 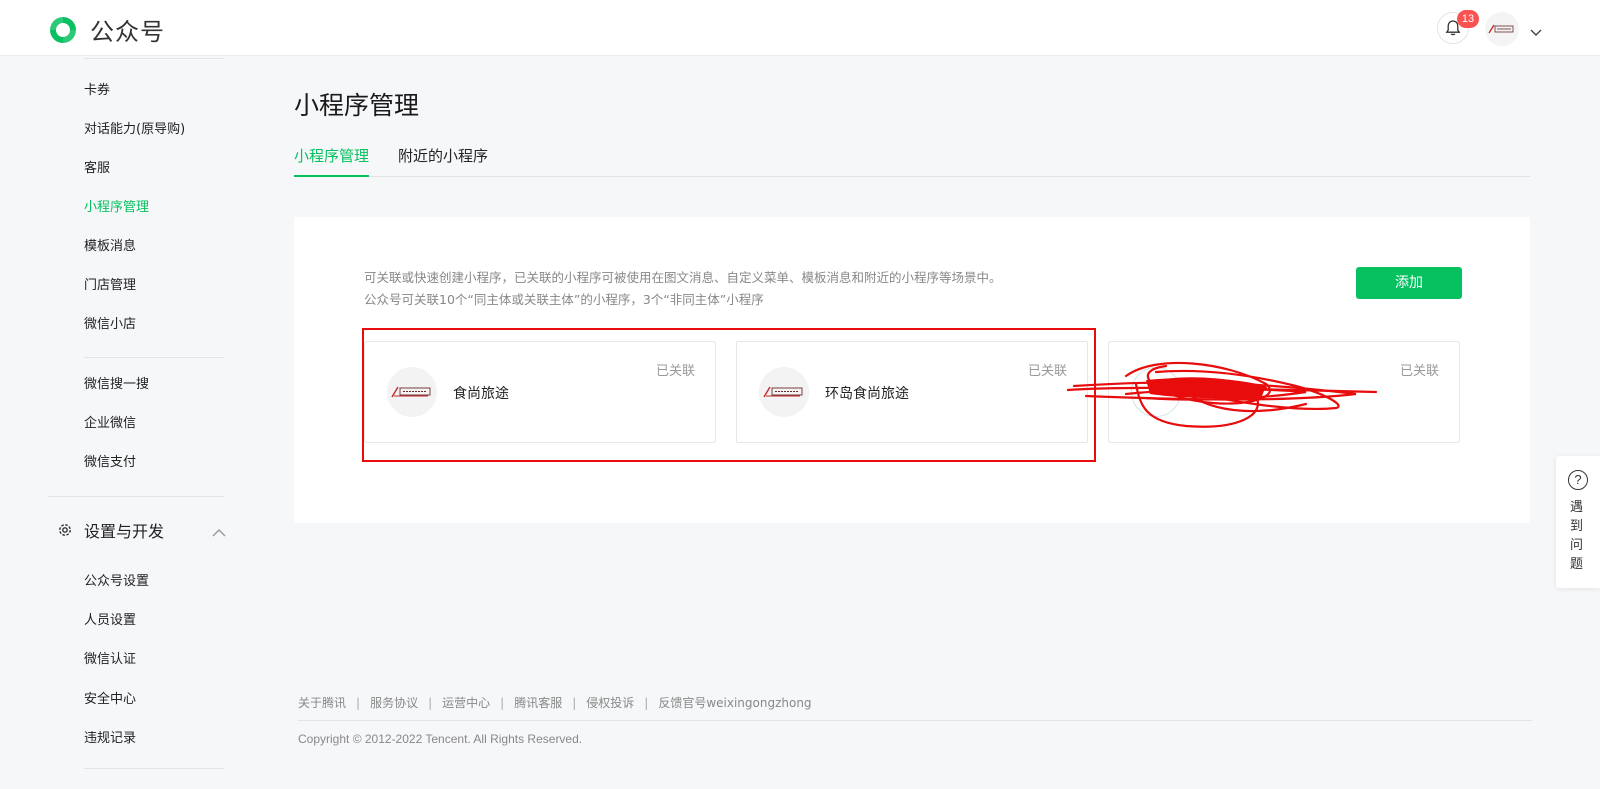 What do you see at coordinates (97, 88) in the screenshot?
I see `sidebar-item-coupons: 卡券` at bounding box center [97, 88].